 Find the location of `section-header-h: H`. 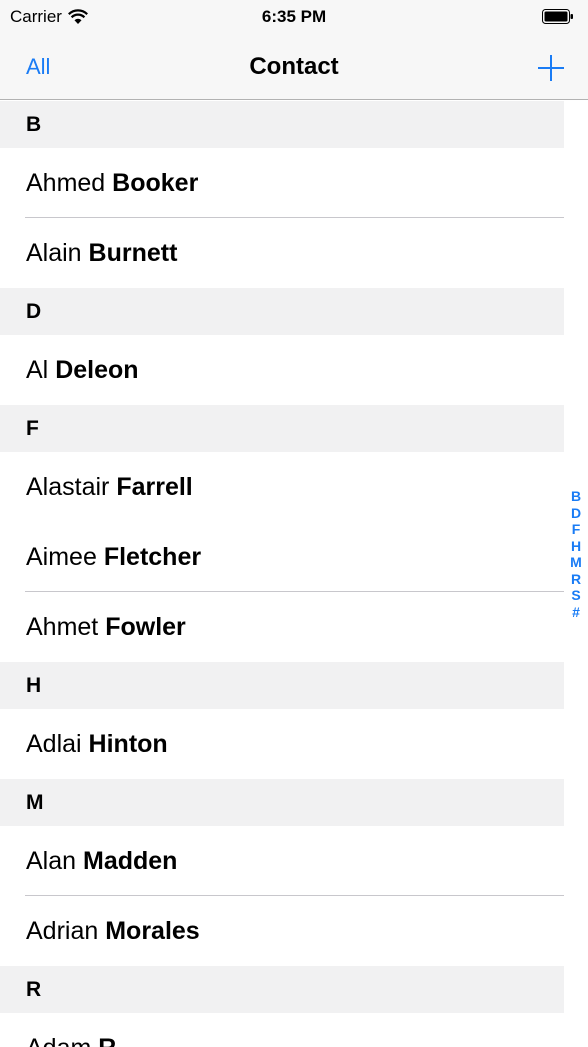

section-header-h: H is located at coordinates (282, 685).